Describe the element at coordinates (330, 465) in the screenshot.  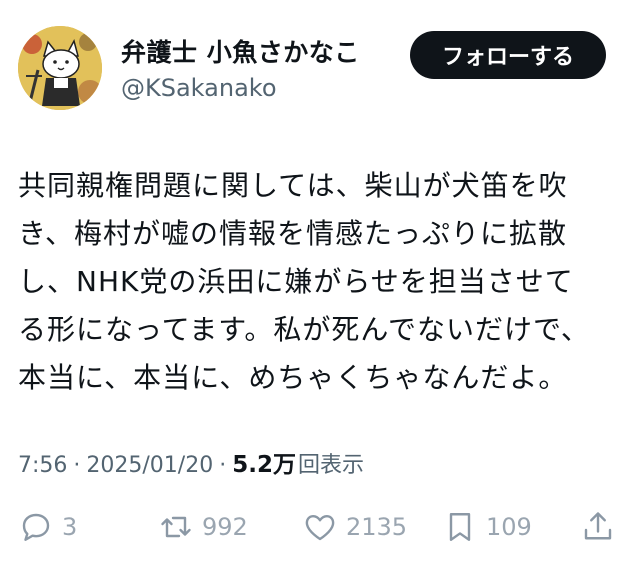
I see `views-label: 回表示` at that location.